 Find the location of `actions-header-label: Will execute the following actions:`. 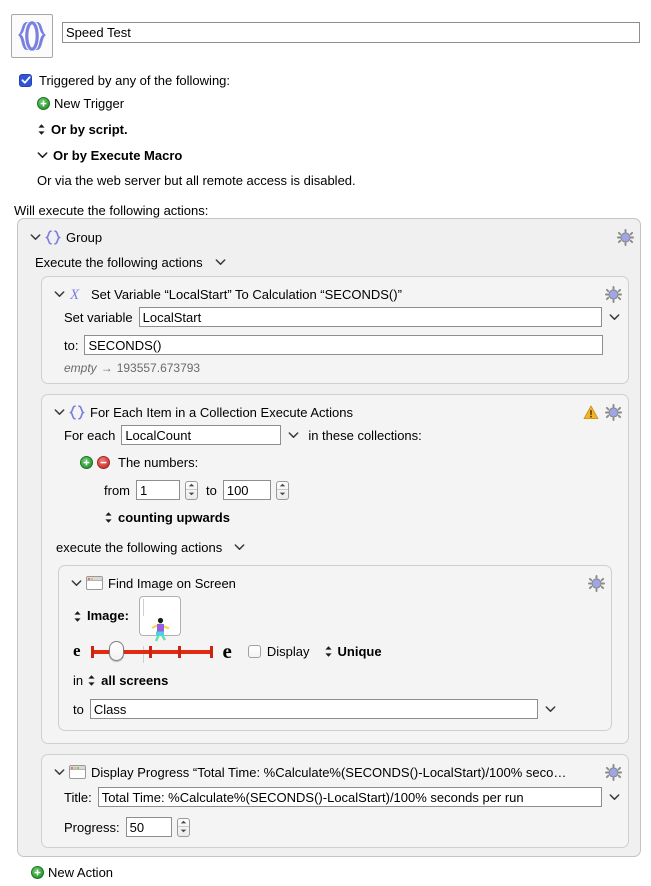

actions-header-label: Will execute the following actions: is located at coordinates (111, 210).